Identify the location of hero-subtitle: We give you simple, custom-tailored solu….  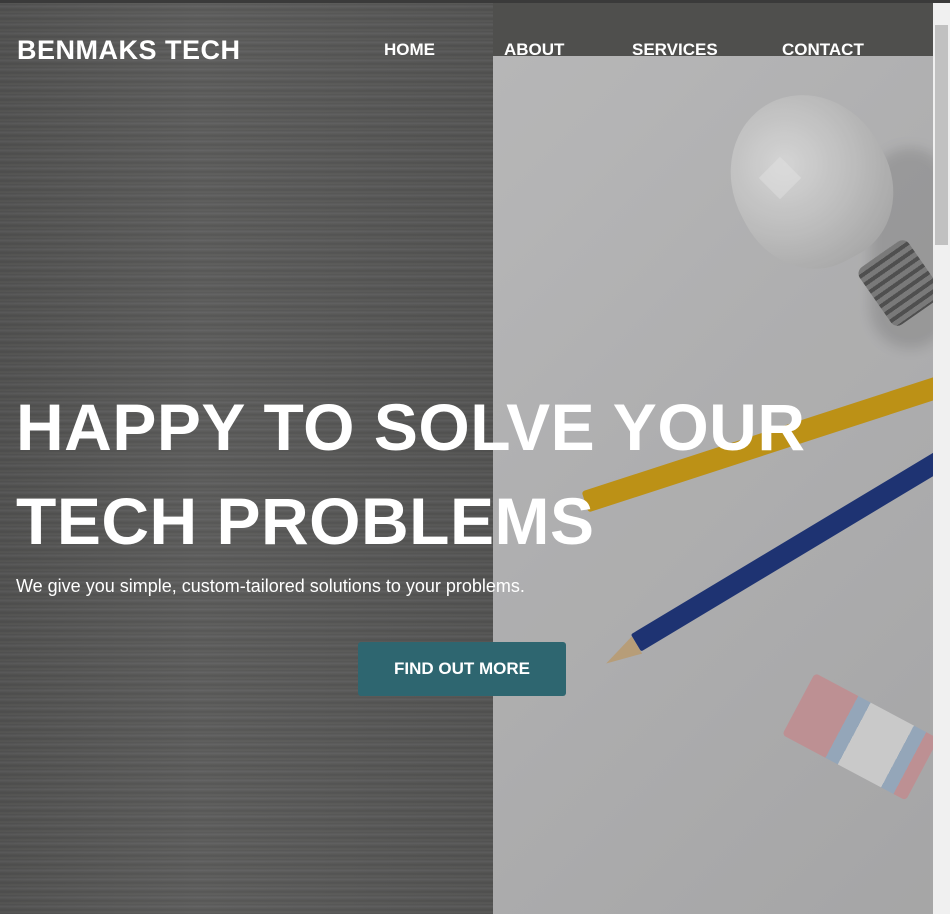
(270, 586).